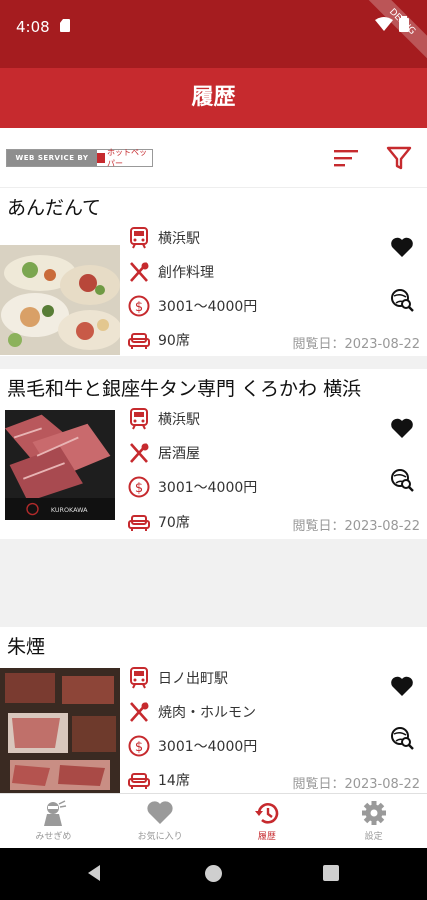 Image resolution: width=427 pixels, height=900 pixels. I want to click on nav-item-settings: 設定, so click(373, 821).